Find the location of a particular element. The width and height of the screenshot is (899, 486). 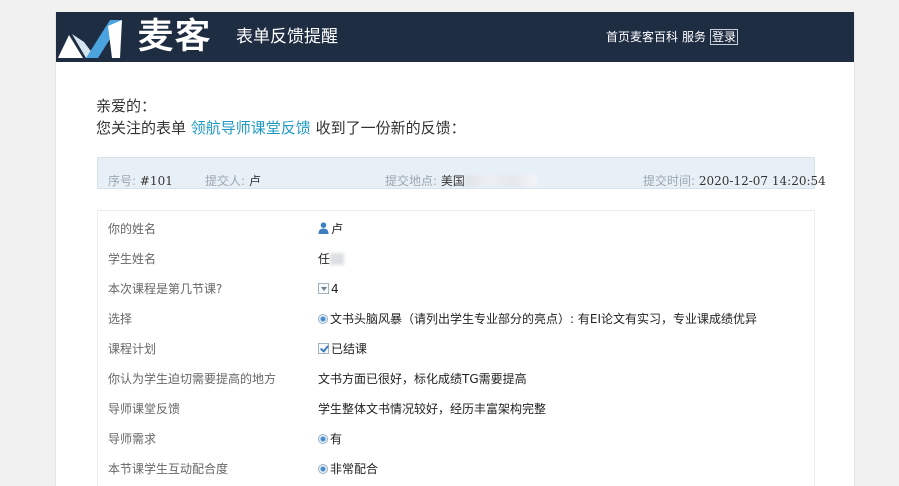

location-label: 提交地点: is located at coordinates (411, 181).